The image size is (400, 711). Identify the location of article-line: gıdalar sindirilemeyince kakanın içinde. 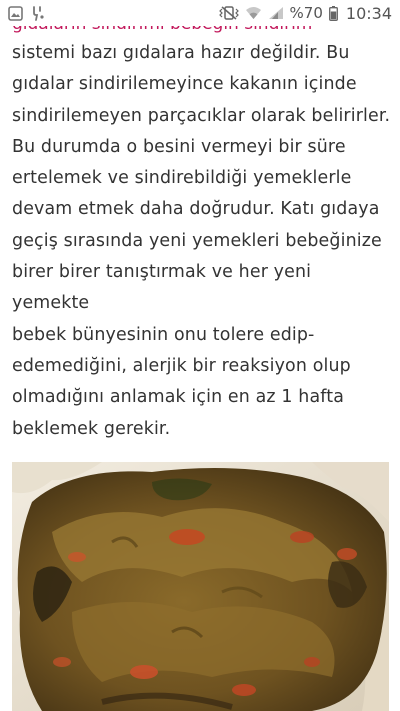
(184, 84).